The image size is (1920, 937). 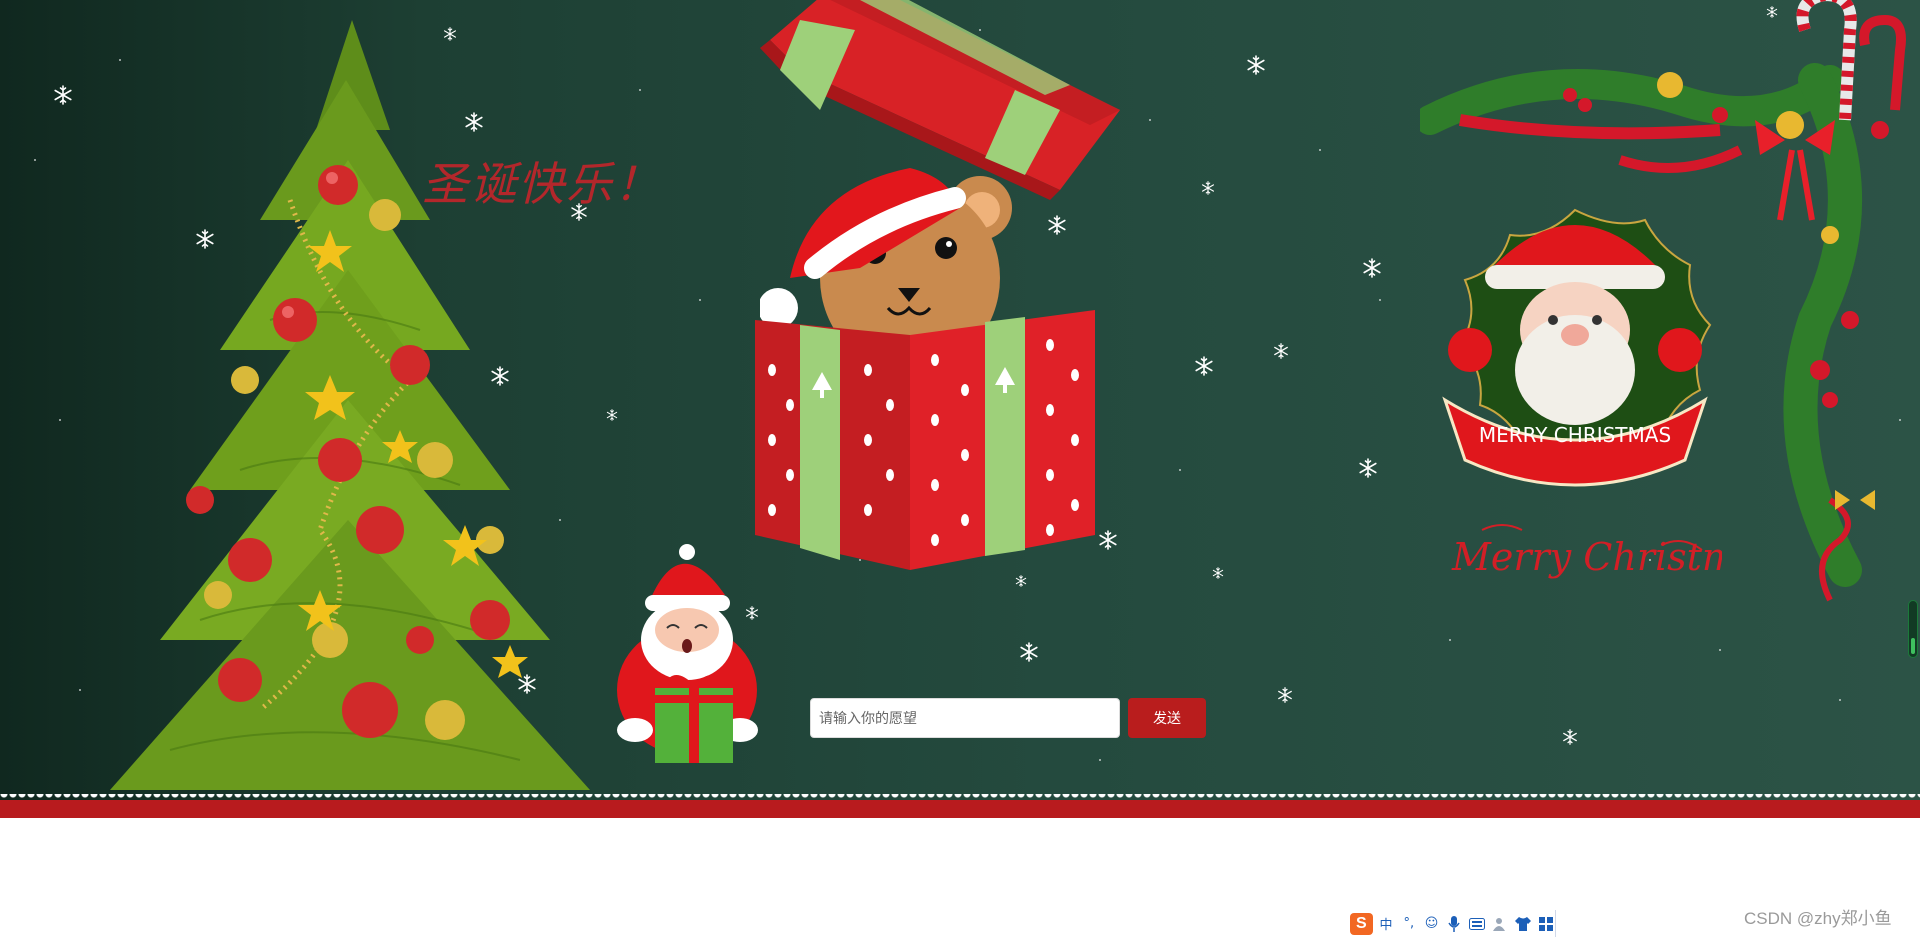 I want to click on wish-input, so click(x=965, y=718).